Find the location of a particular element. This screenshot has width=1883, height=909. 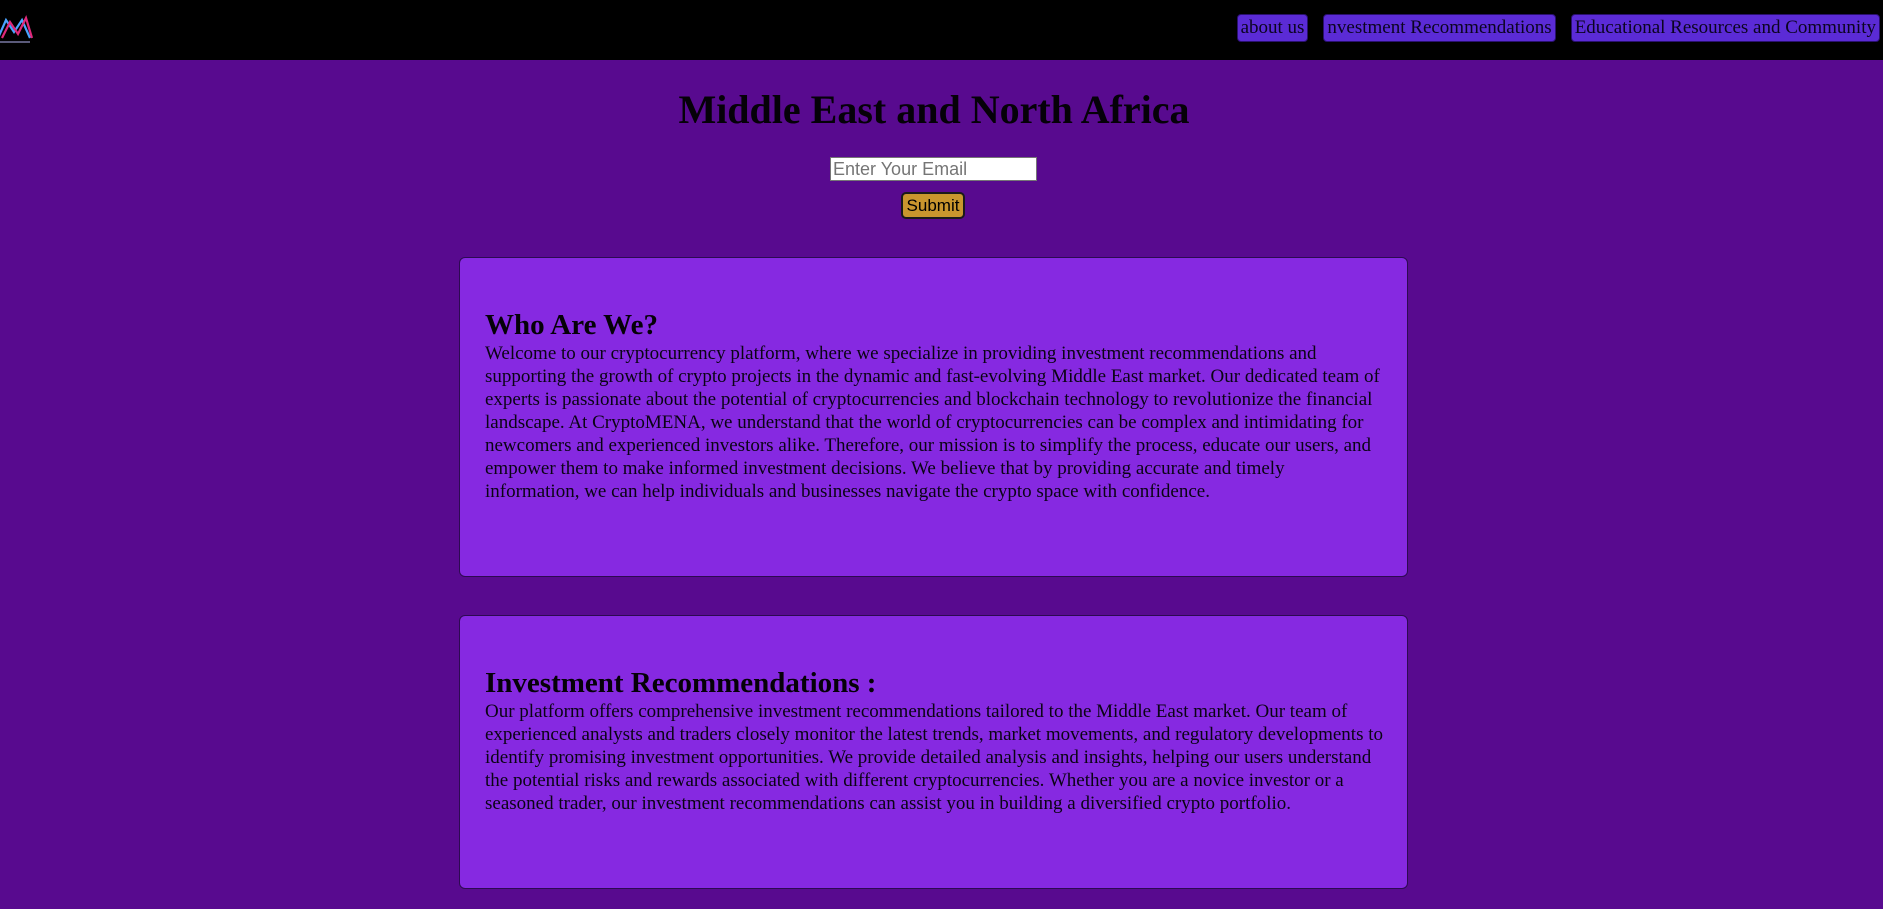

nav-educational-resources-button: Educational Resources and Community is located at coordinates (1725, 28).